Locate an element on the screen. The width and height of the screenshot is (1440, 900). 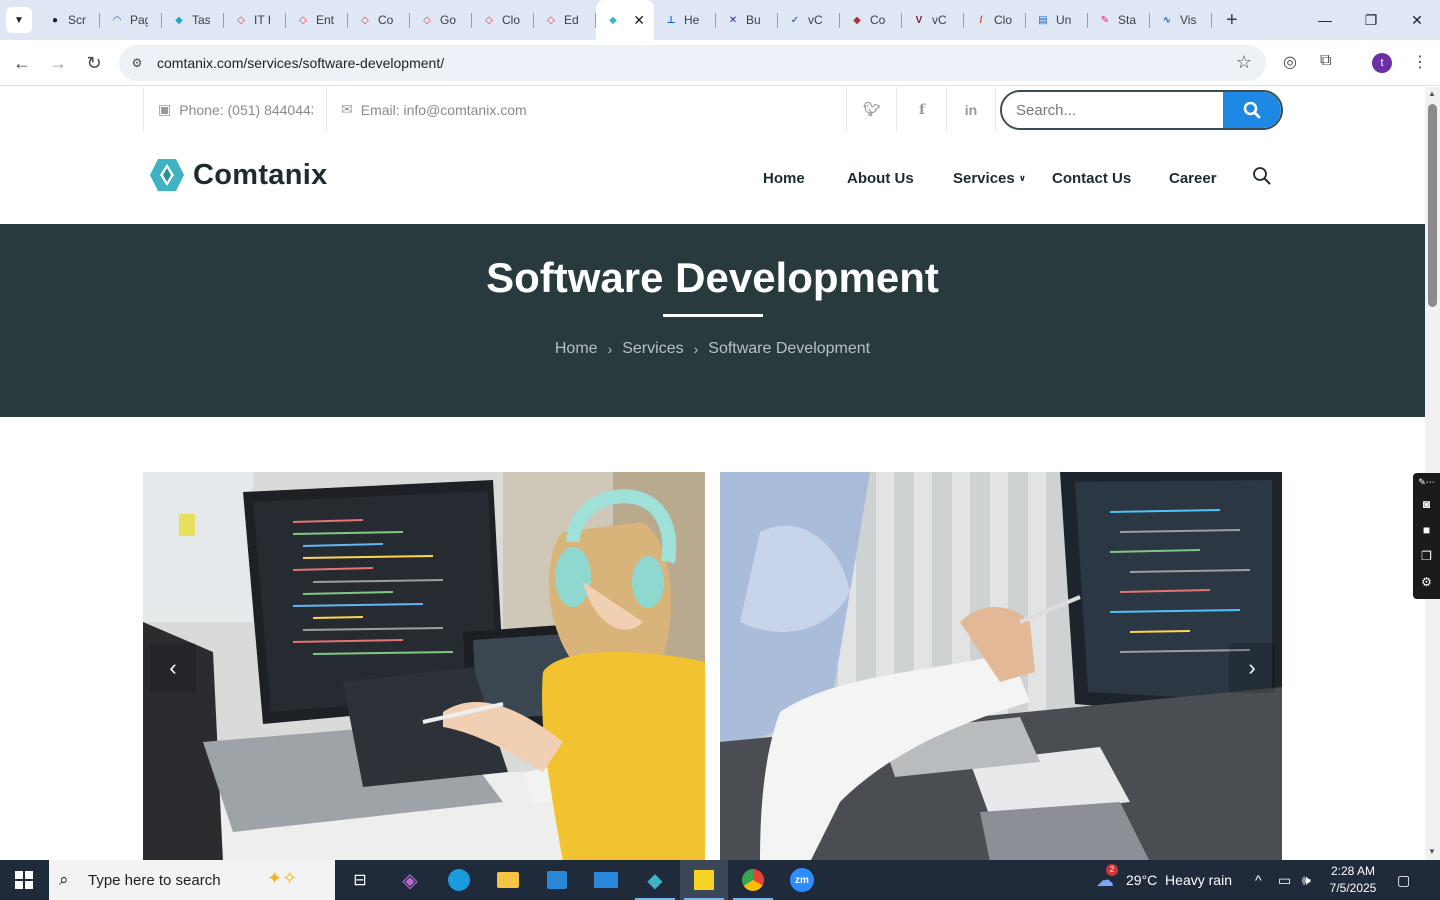
twitter-icon: 🐦︎ is located at coordinates (872, 109).